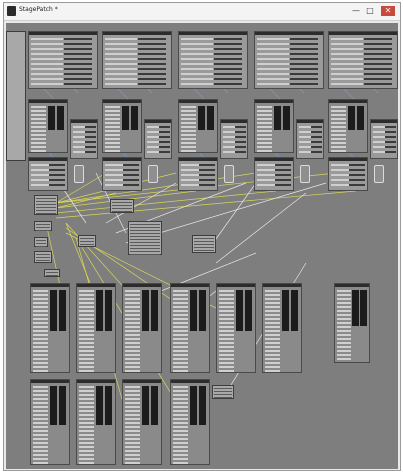 This screenshot has width=403, height=473. I want to click on maximize-button: □, so click(370, 11).